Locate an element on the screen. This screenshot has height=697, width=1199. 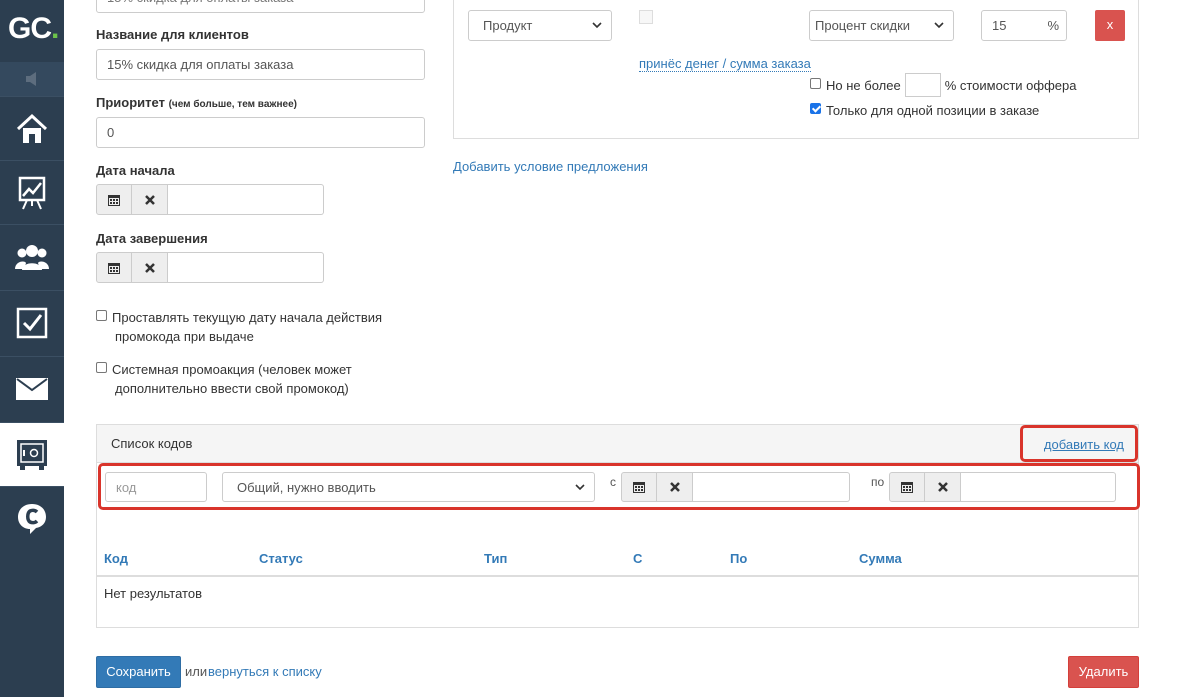
chat-icon is located at coordinates (32, 518).